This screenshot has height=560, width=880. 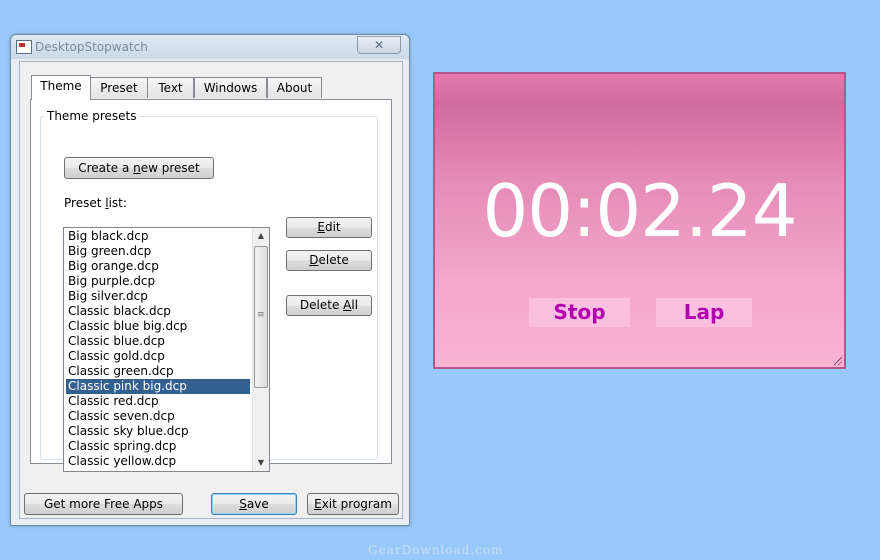 What do you see at coordinates (158, 236) in the screenshot?
I see `list-item: Big black.dcp` at bounding box center [158, 236].